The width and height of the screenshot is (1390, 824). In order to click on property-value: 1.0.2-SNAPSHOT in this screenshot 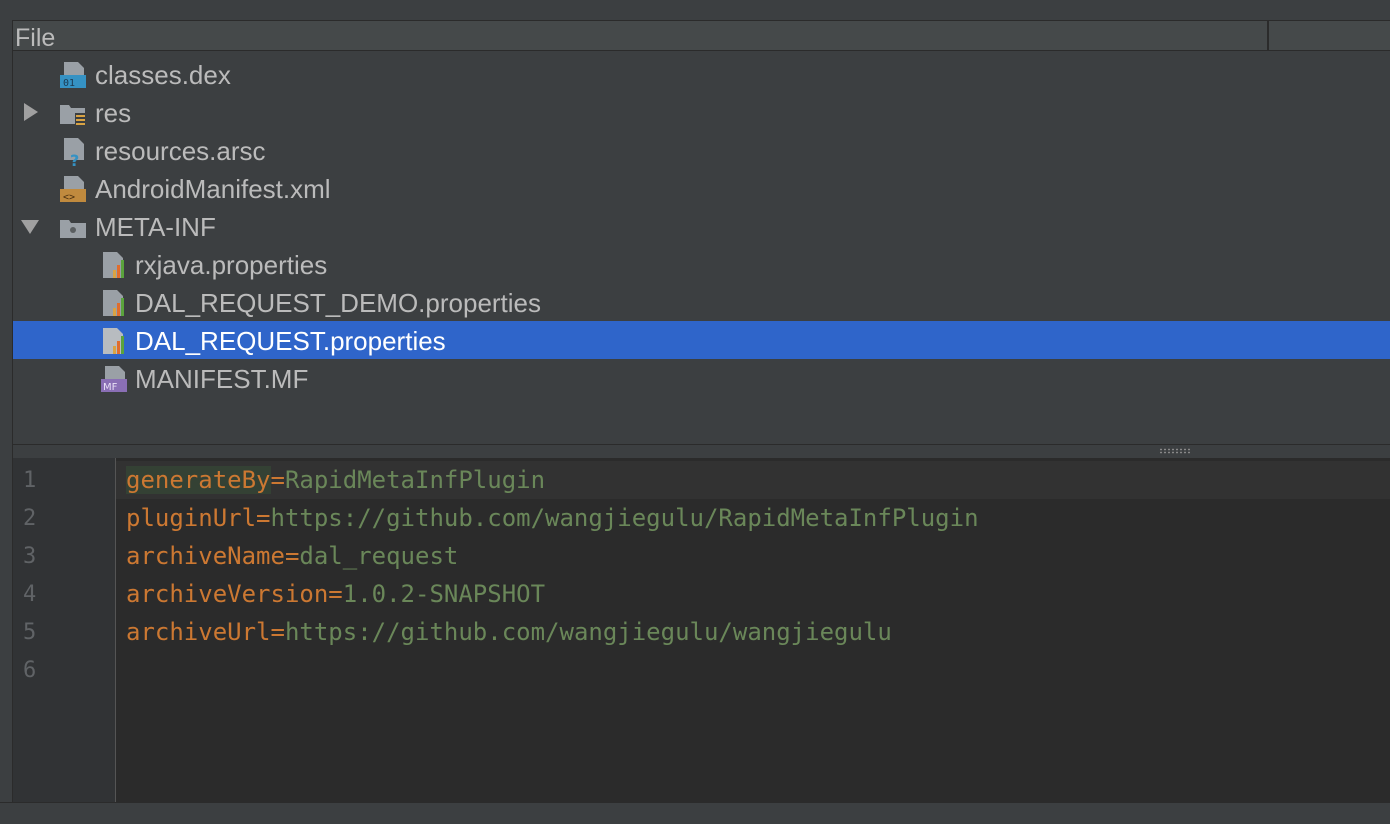, I will do `click(444, 594)`.